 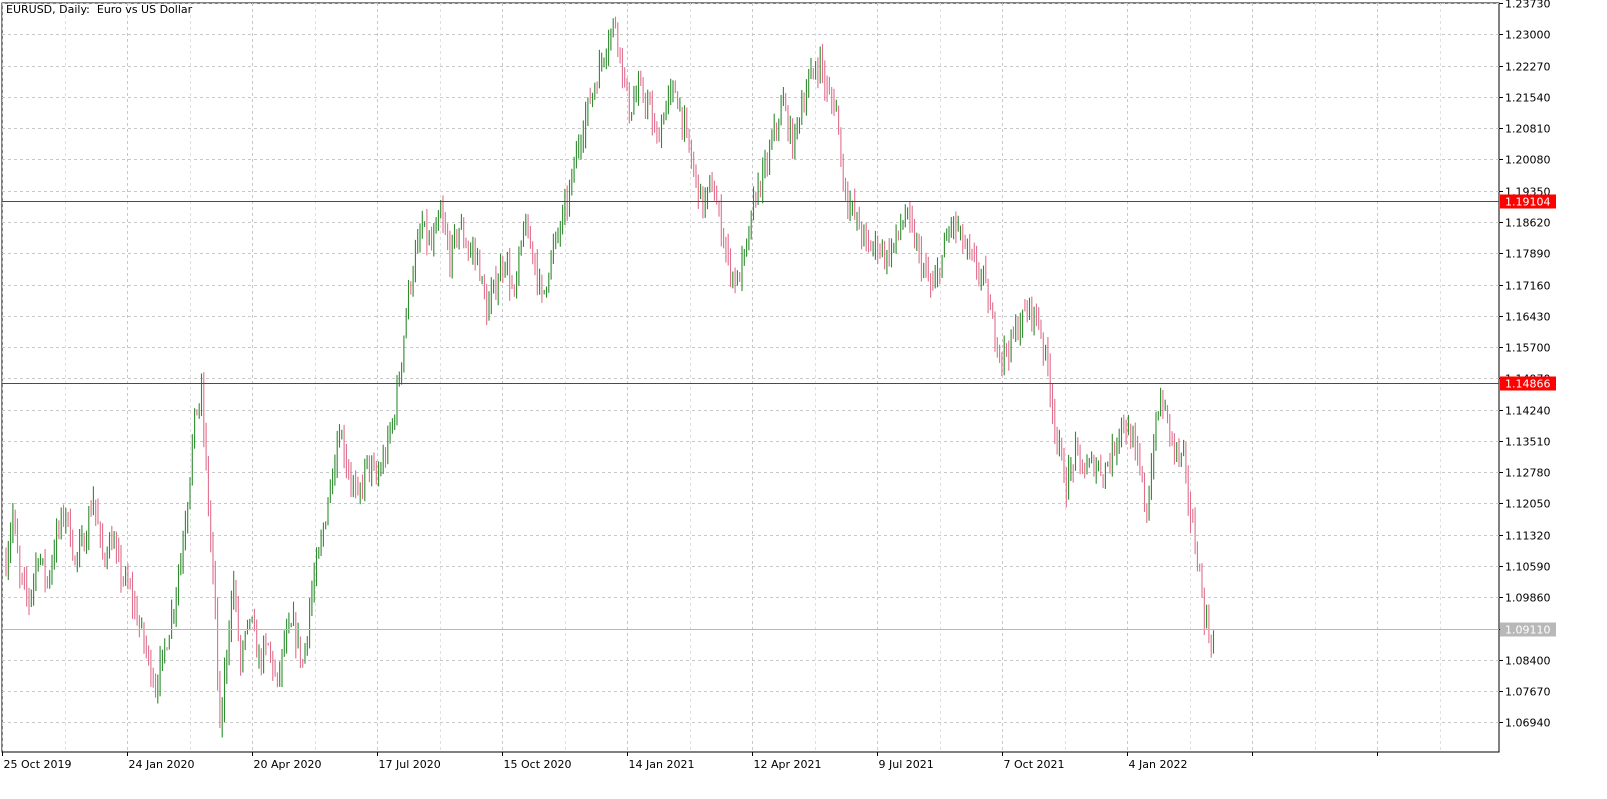 I want to click on y-tick-label: 1.09860, so click(x=1528, y=598).